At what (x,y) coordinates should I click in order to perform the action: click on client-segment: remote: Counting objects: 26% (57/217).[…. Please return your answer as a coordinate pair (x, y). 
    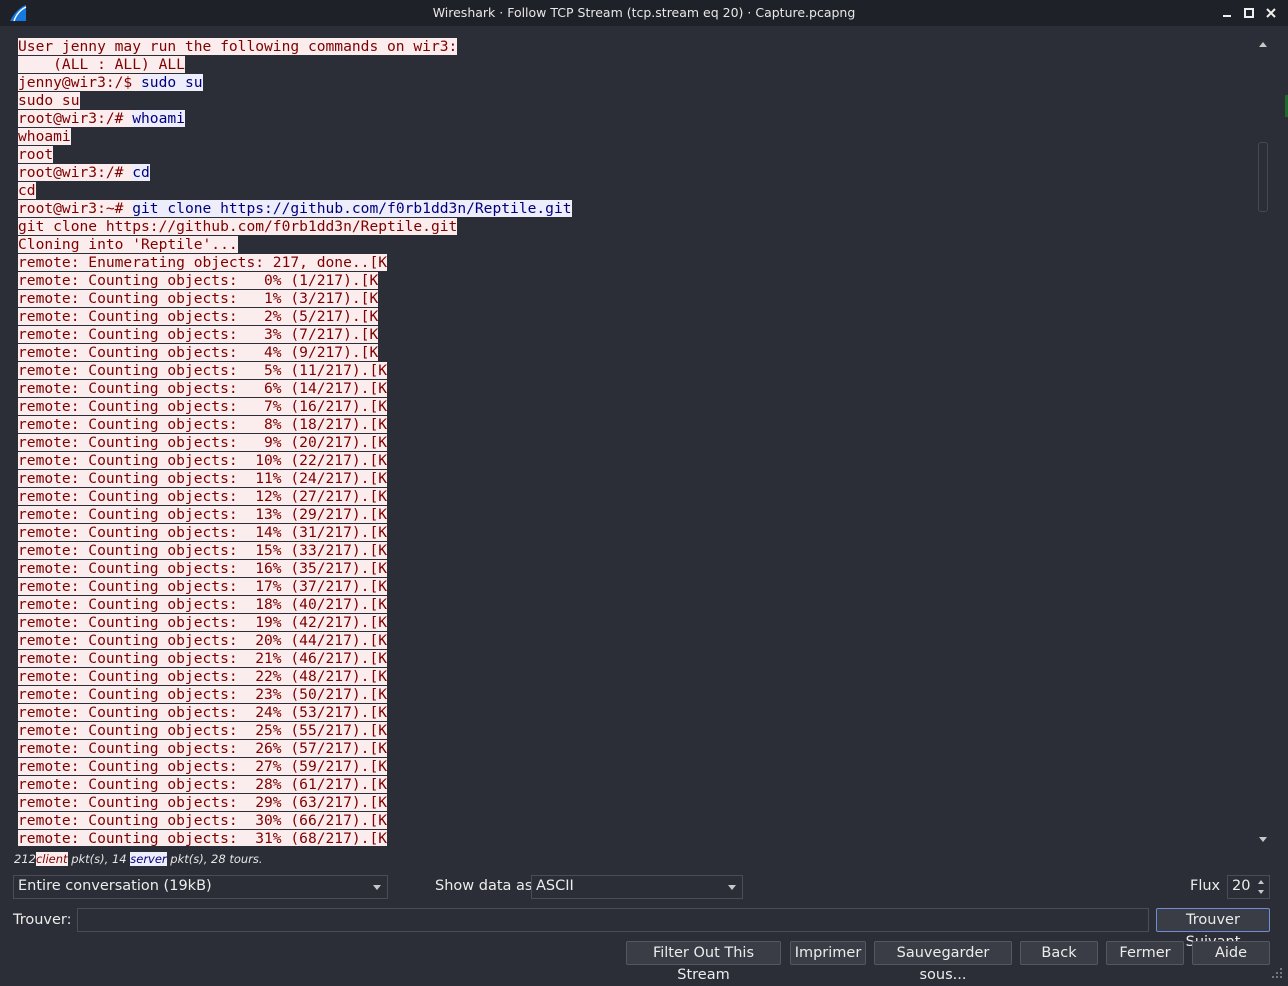
    Looking at the image, I should click on (203, 748).